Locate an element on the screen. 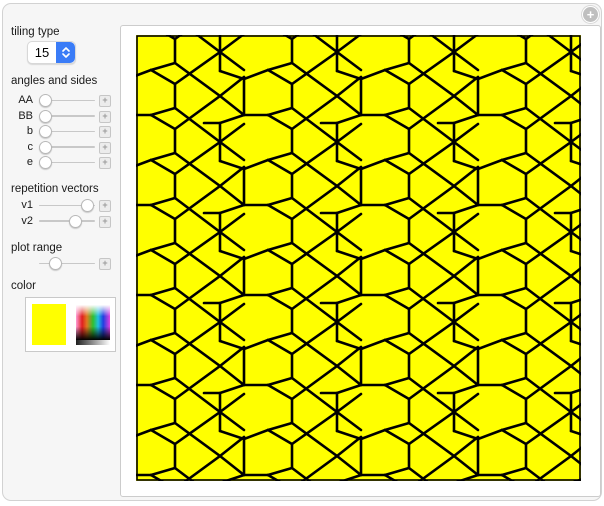 The image size is (604, 506). tiling-type-popup: 15 is located at coordinates (51, 52).